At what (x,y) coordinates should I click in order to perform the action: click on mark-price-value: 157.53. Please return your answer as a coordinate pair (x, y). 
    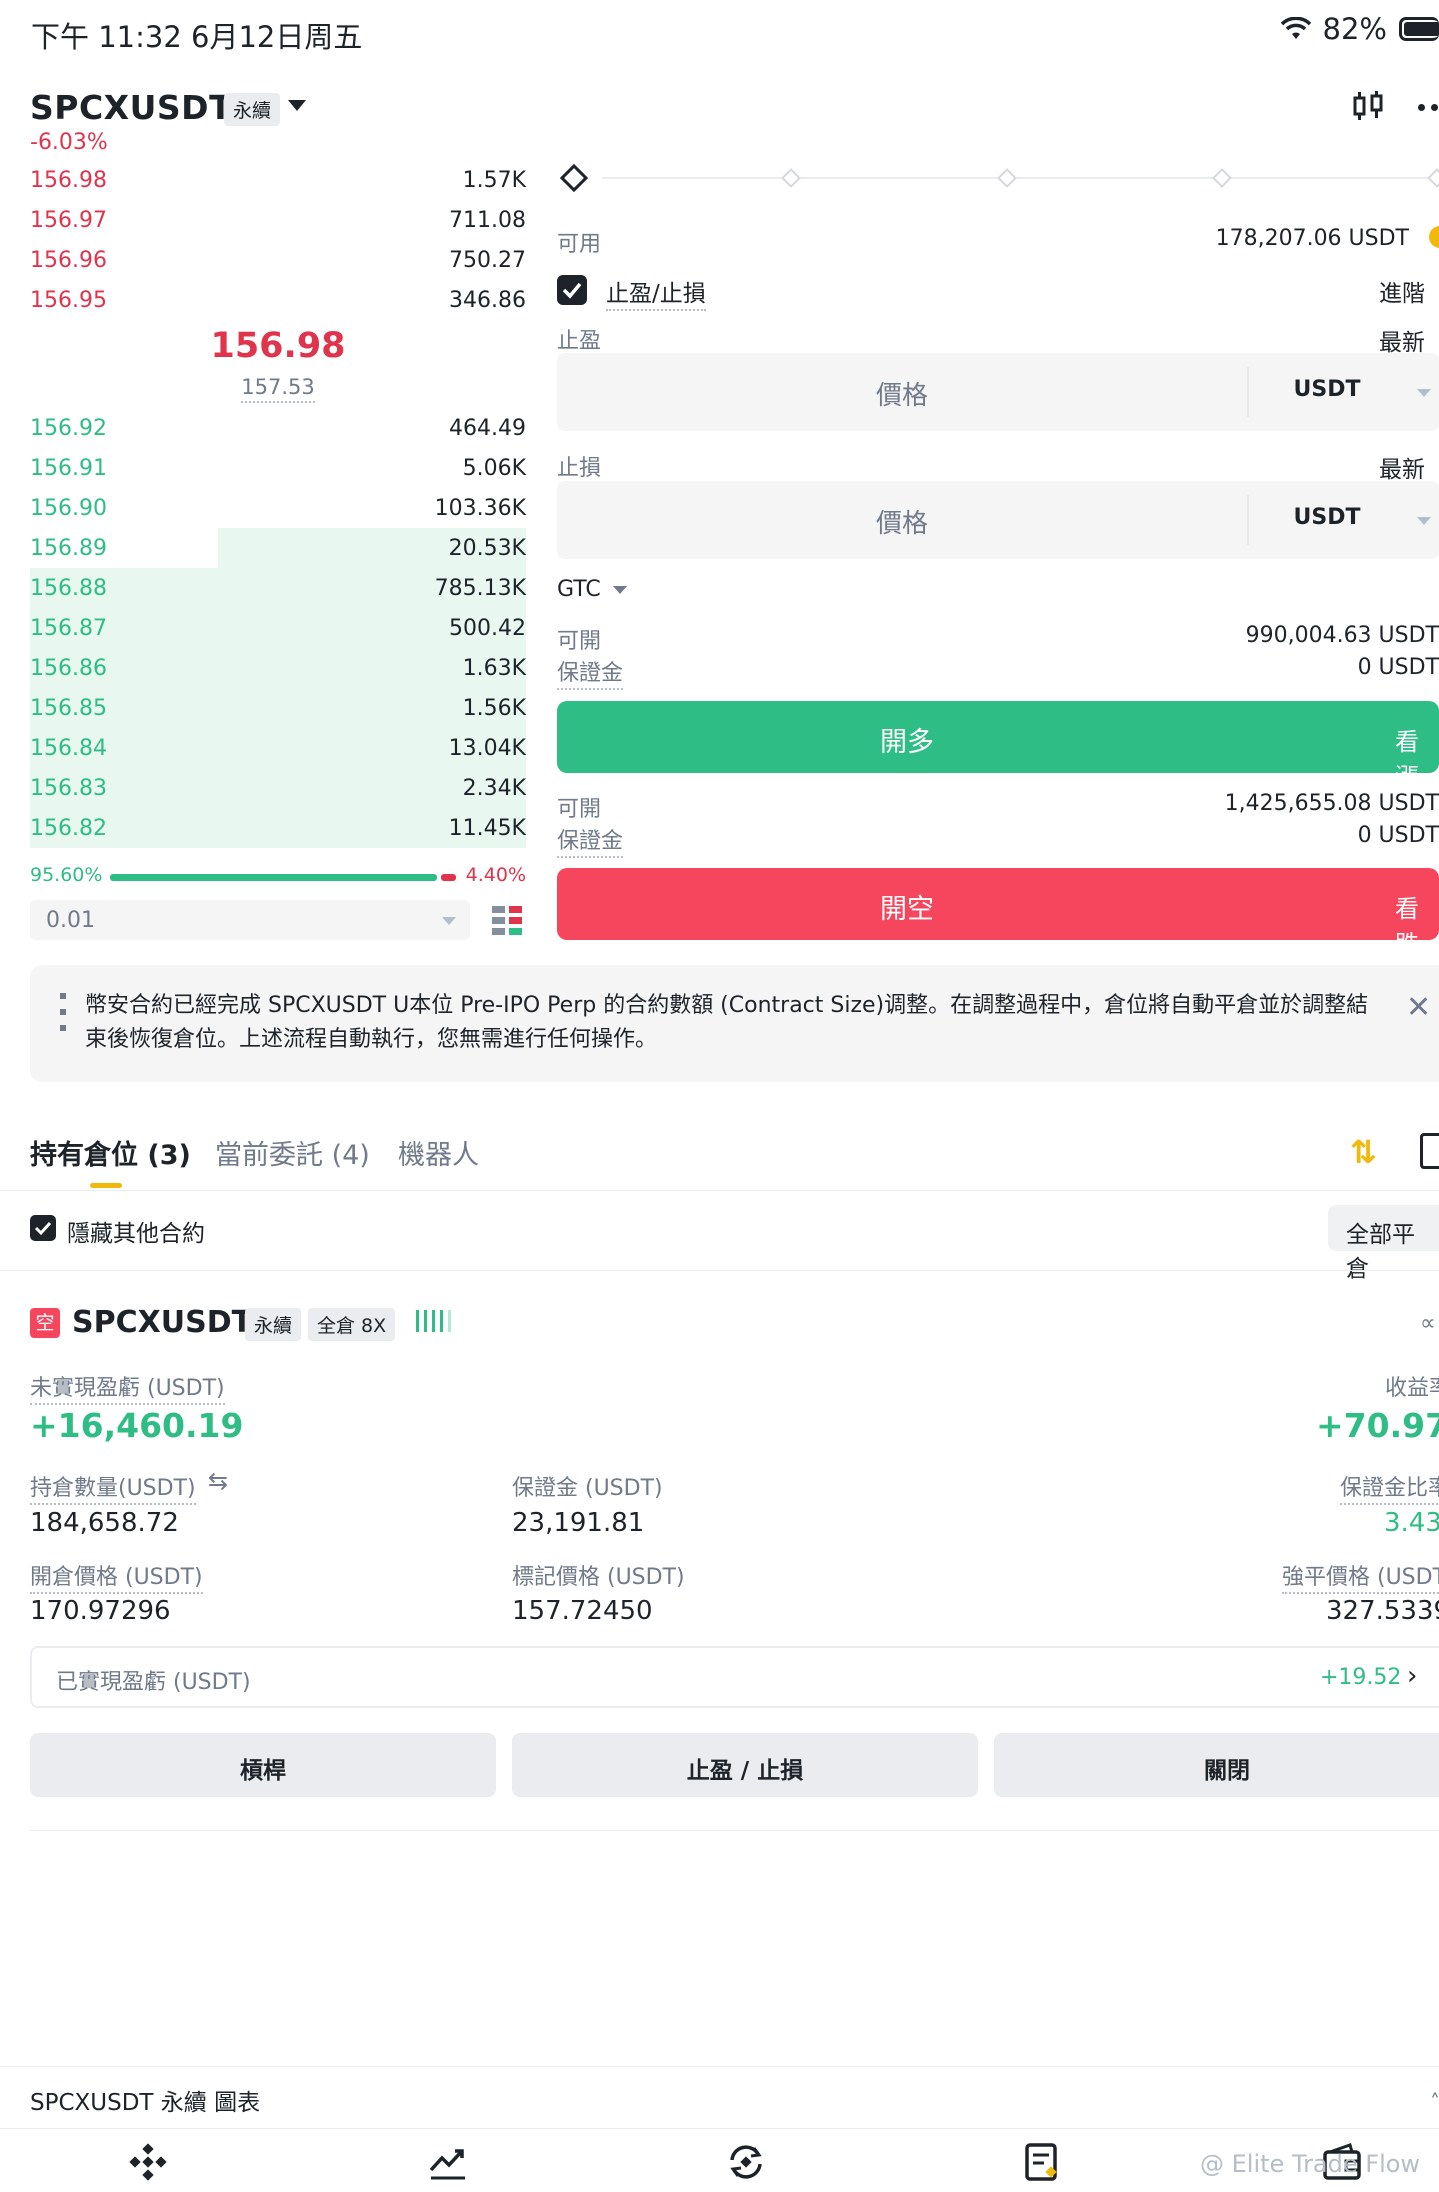
    Looking at the image, I should click on (278, 389).